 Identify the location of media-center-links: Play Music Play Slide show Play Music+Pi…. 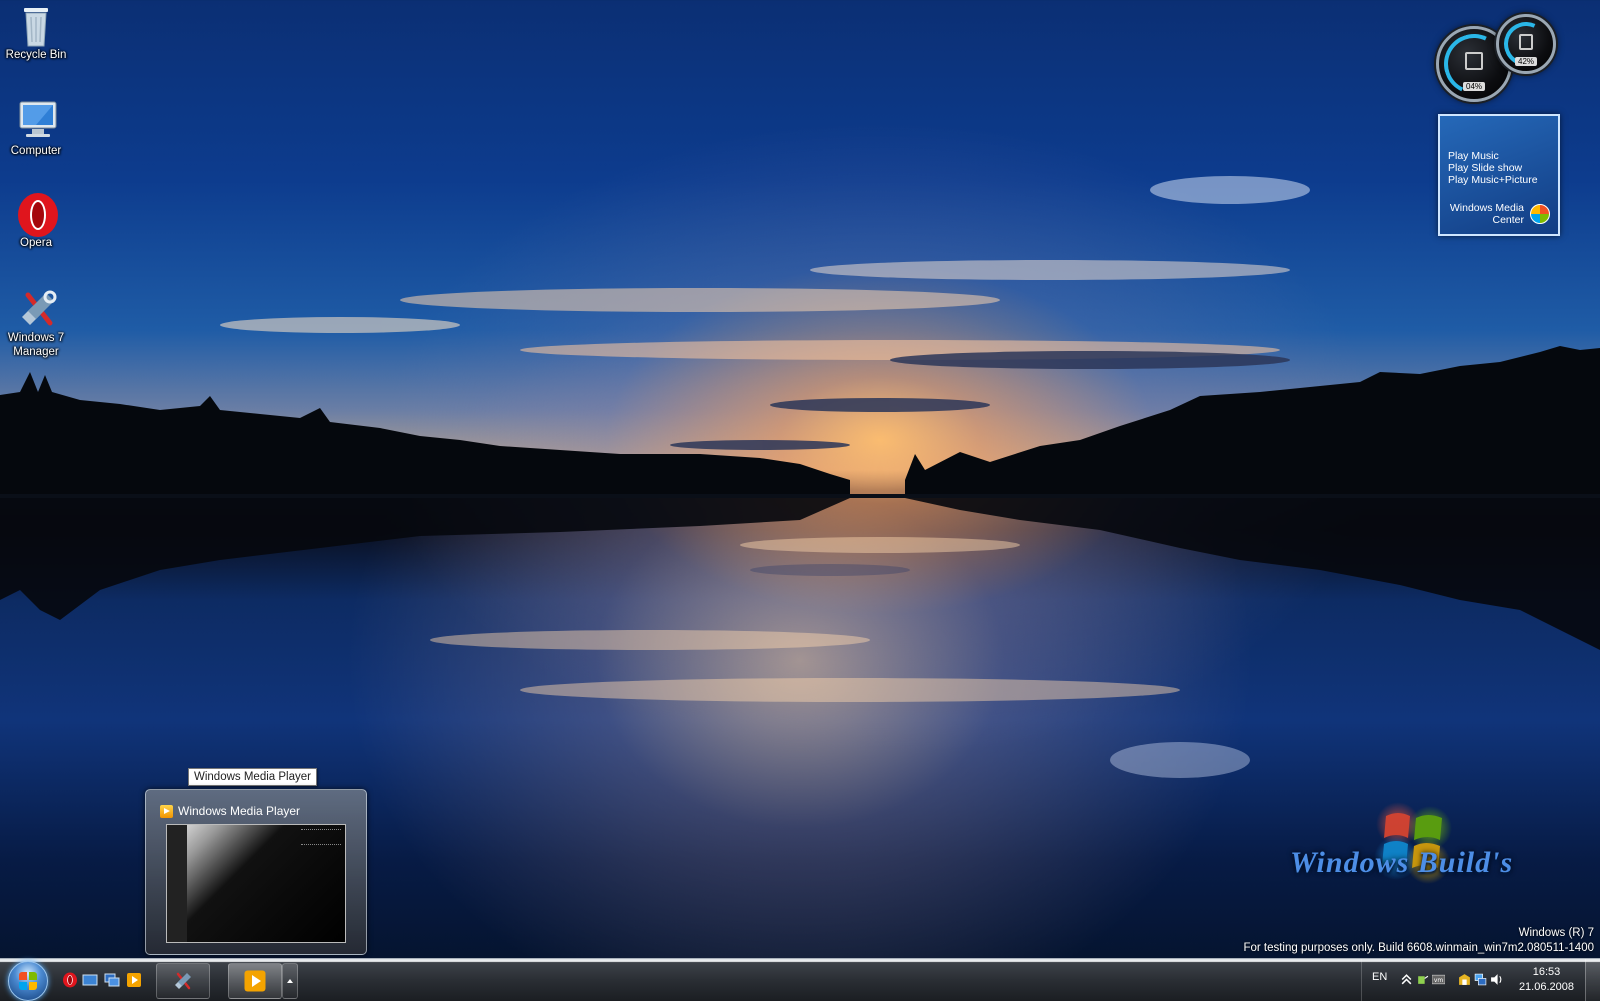
(1493, 168).